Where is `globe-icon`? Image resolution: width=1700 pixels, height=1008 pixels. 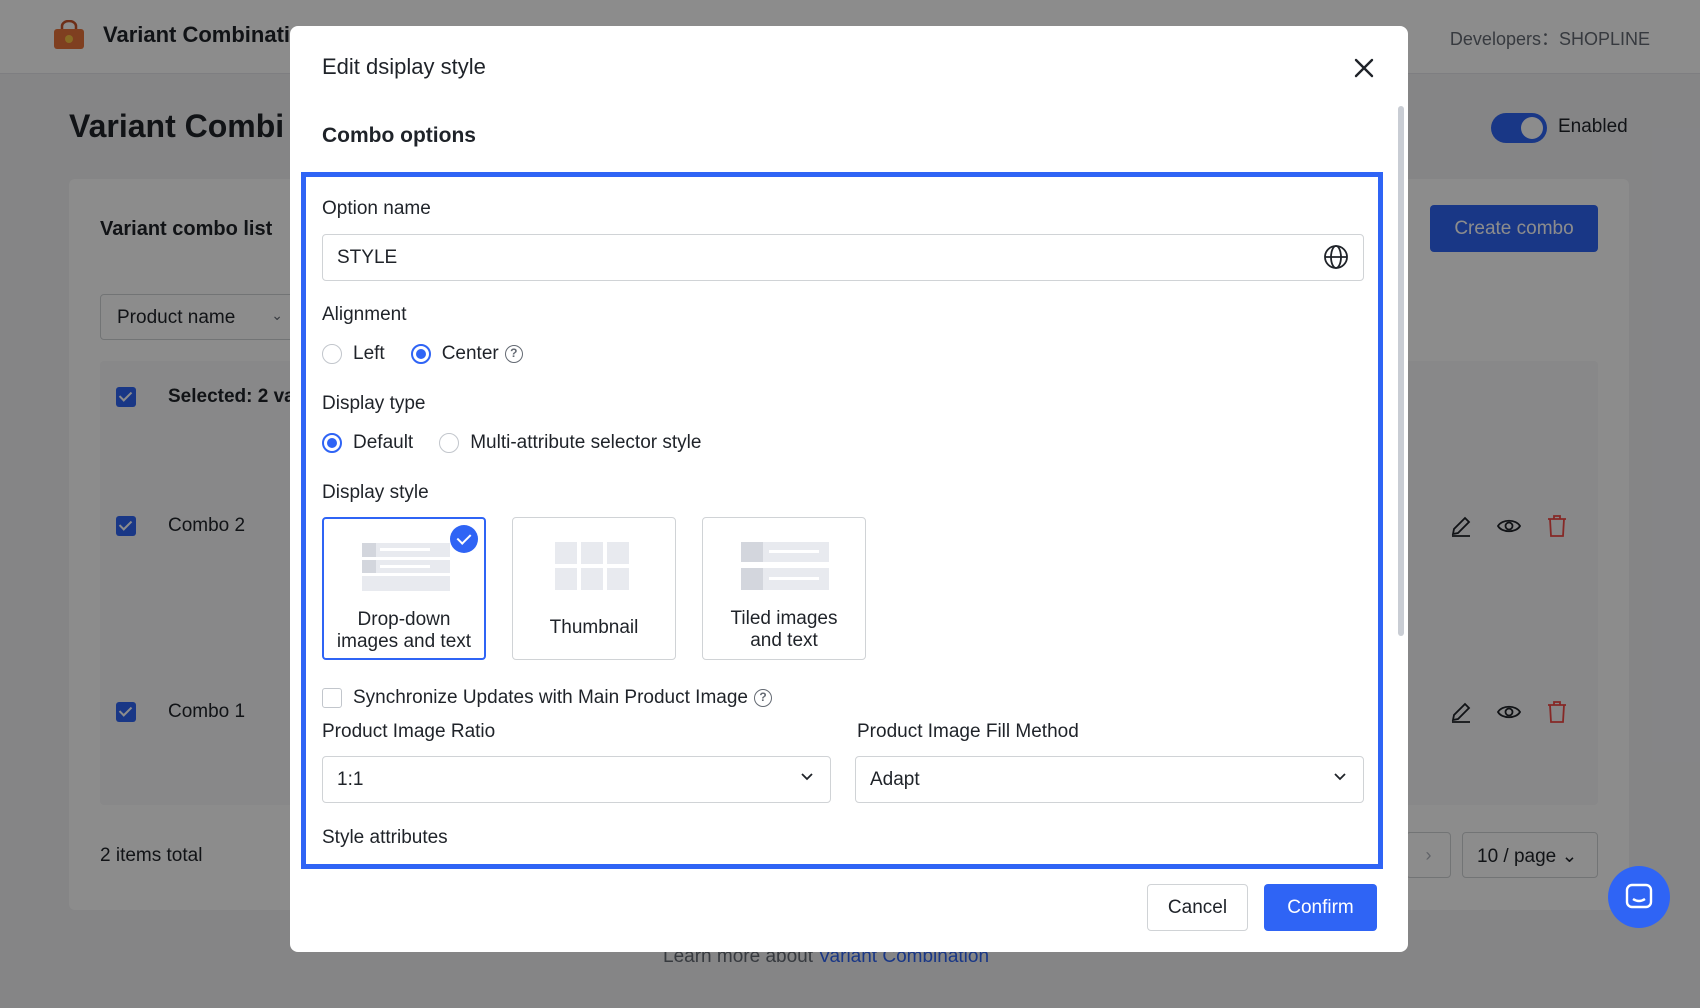 globe-icon is located at coordinates (1336, 257).